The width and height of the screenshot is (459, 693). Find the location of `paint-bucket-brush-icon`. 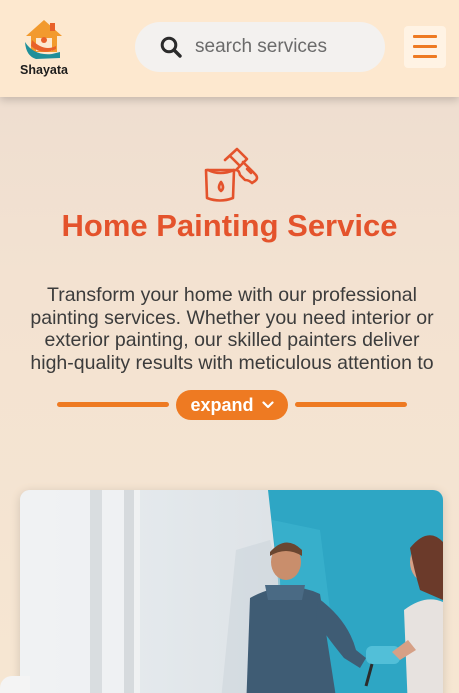

paint-bucket-brush-icon is located at coordinates (231, 174).